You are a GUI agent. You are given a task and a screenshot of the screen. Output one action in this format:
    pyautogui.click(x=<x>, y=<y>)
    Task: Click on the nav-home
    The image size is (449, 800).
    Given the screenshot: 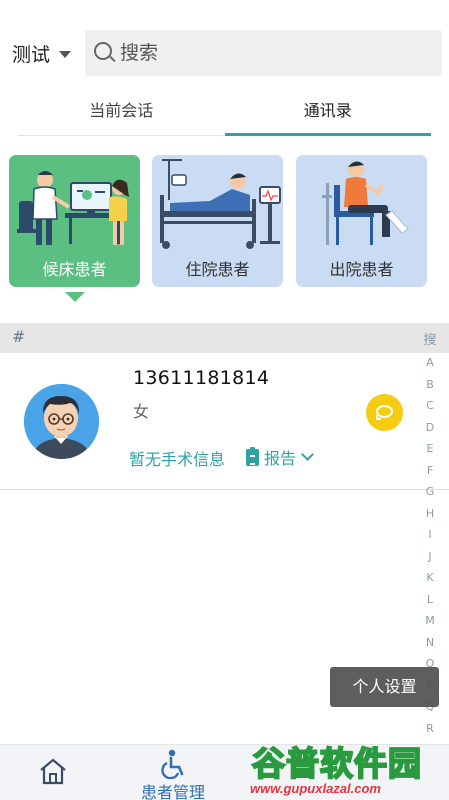 What is the action you would take?
    pyautogui.click(x=55, y=772)
    